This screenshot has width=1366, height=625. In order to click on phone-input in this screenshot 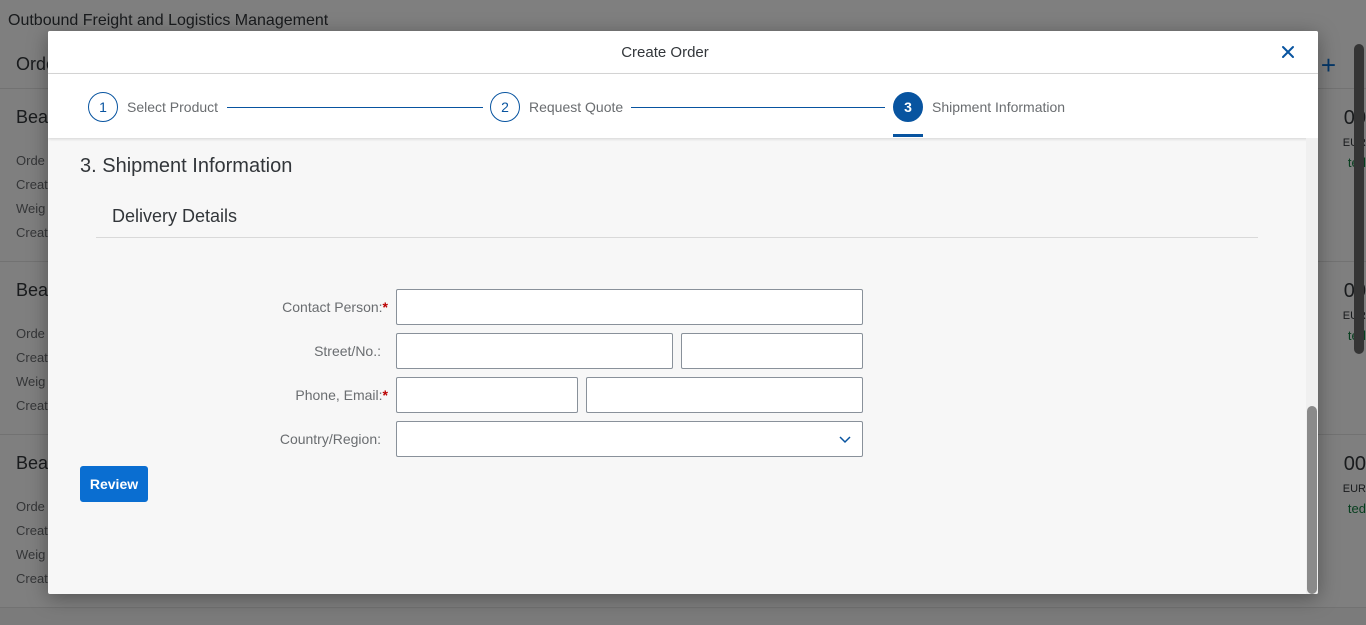, I will do `click(487, 395)`.